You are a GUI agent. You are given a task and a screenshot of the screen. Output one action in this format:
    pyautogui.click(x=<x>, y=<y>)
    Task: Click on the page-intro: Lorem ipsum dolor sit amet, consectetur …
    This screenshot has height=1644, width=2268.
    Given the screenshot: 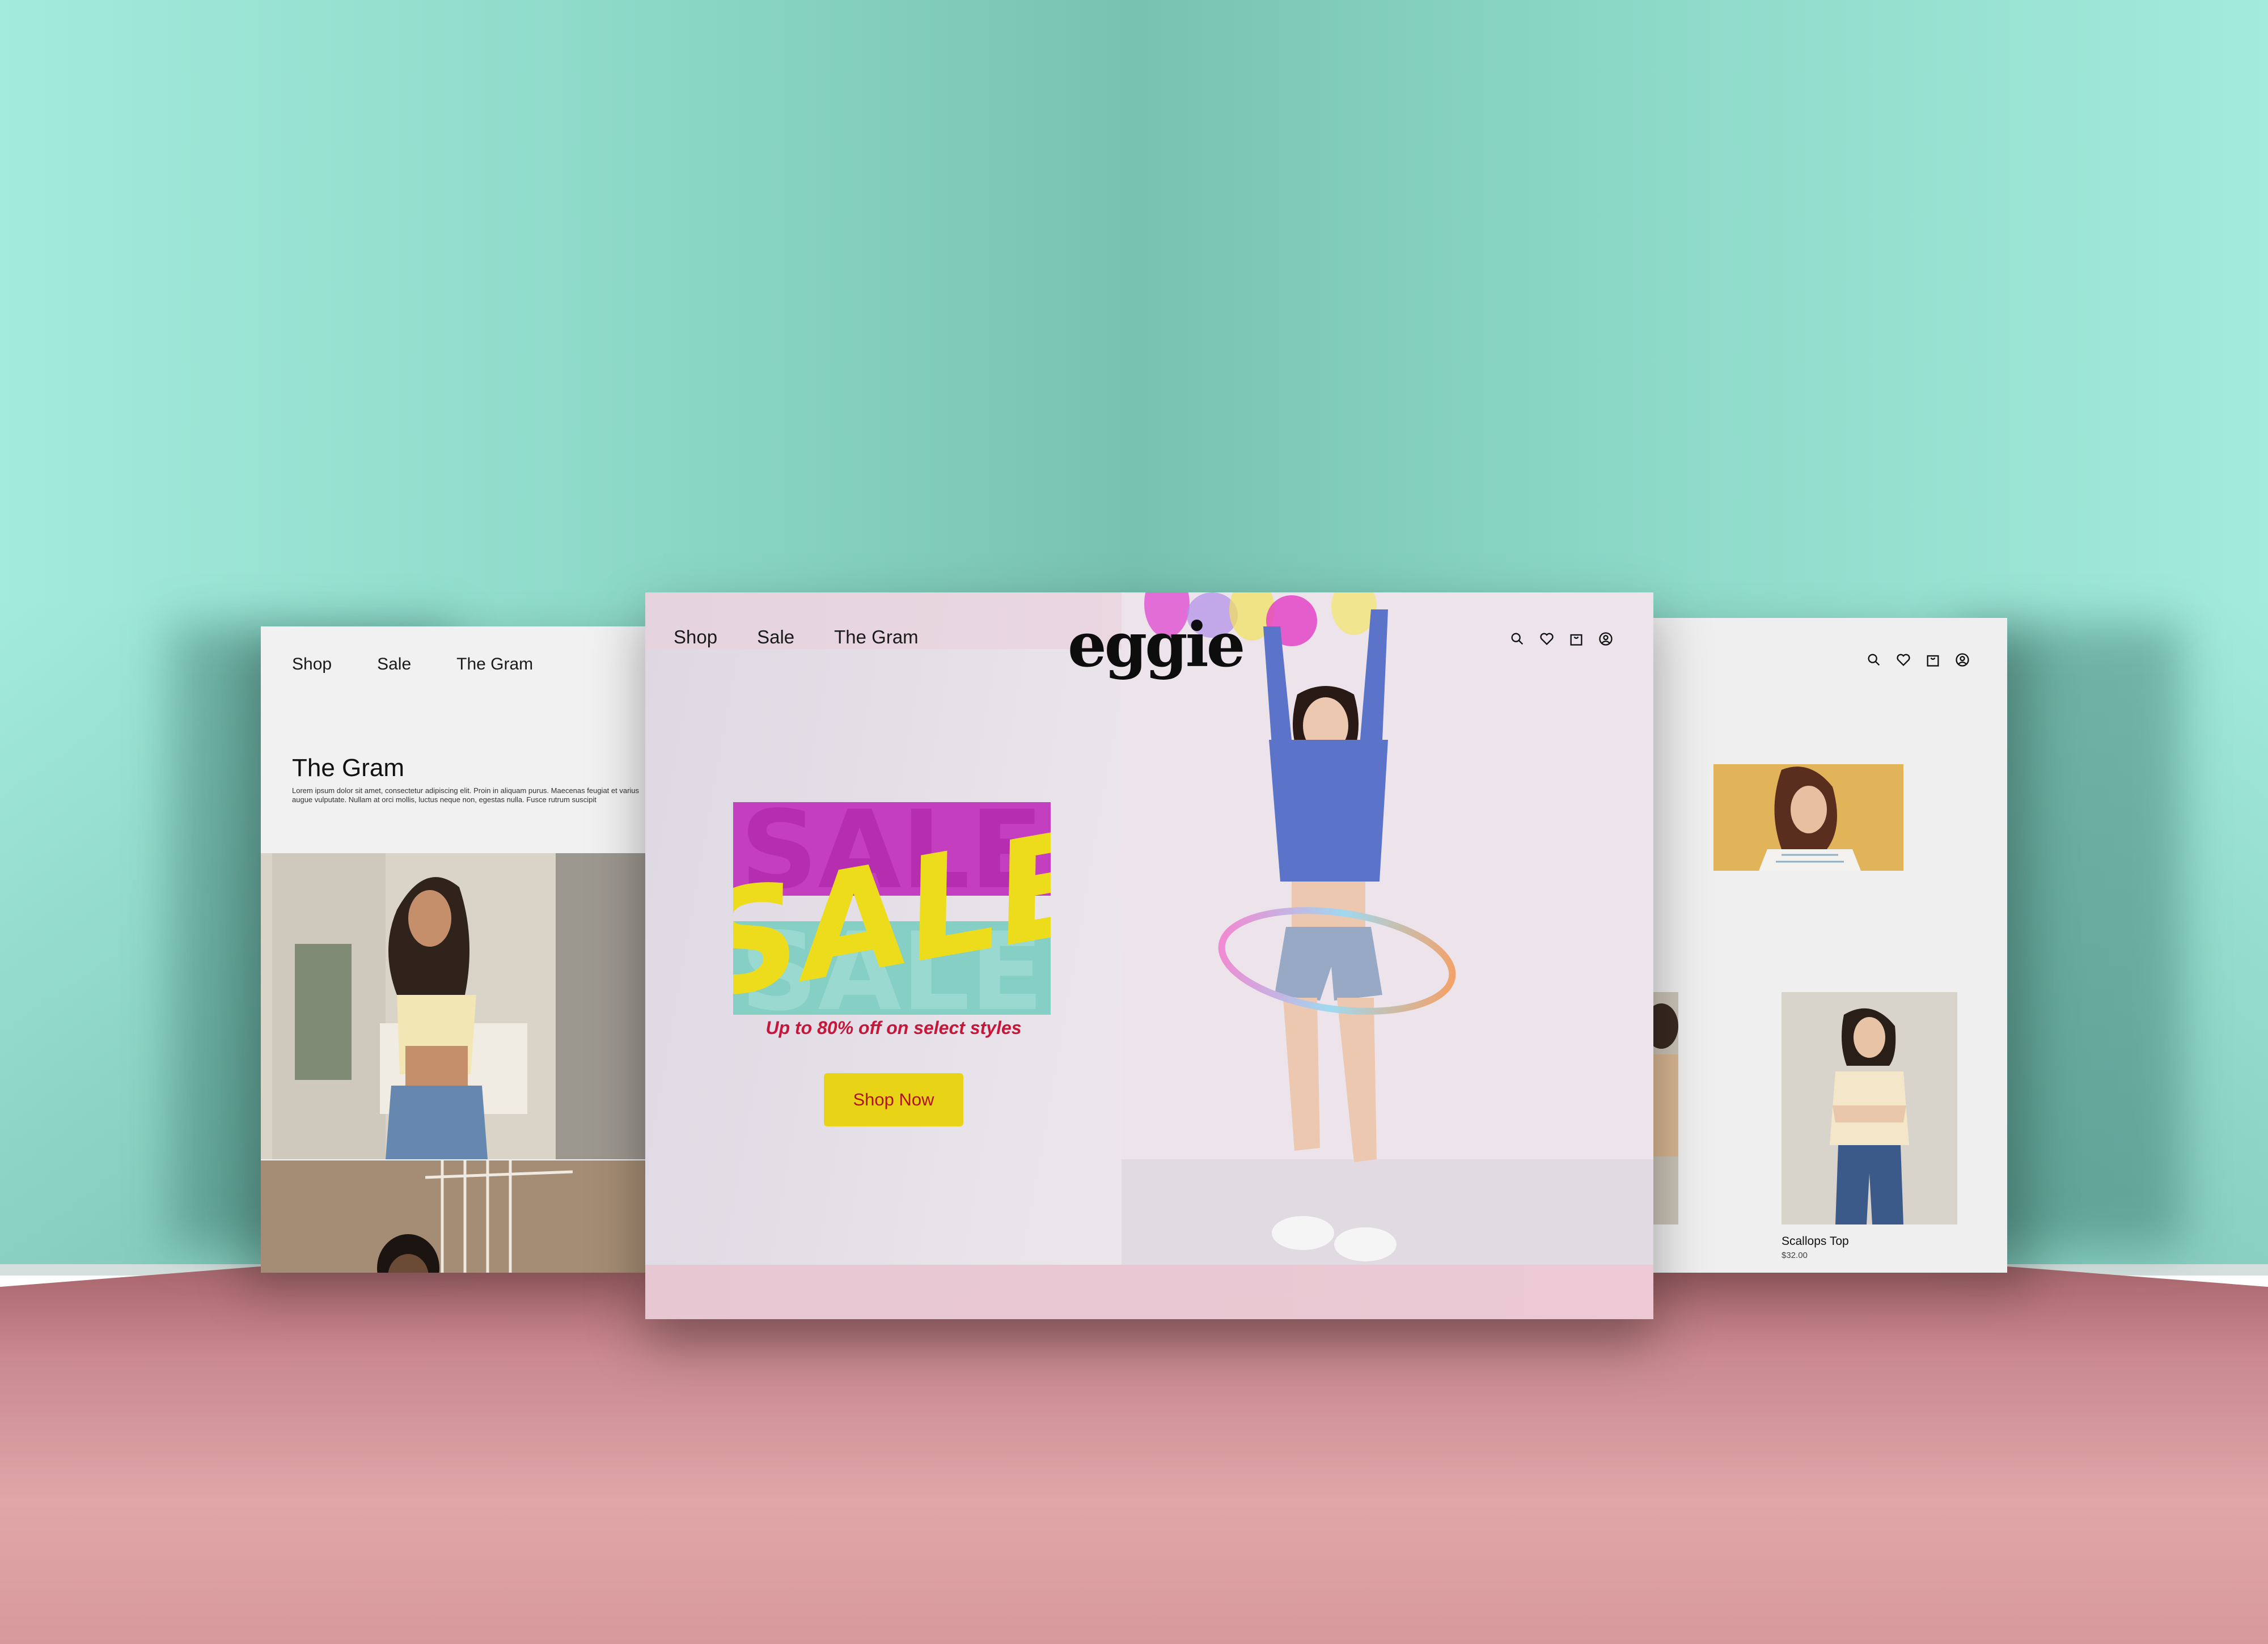 What is the action you would take?
    pyautogui.click(x=466, y=795)
    